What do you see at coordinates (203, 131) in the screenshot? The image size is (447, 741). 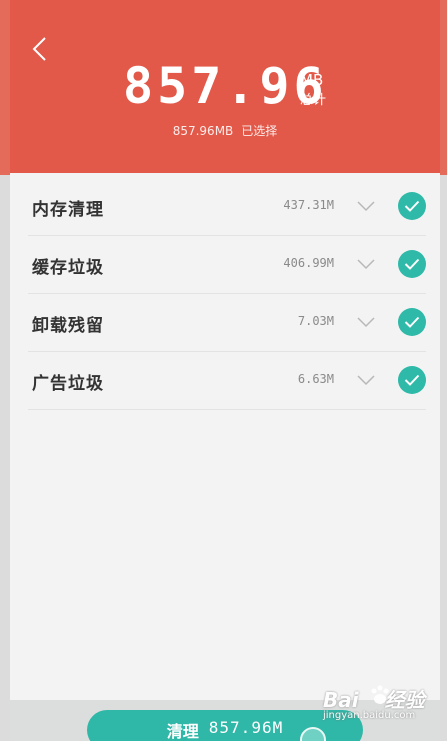 I see `selected-amount: 857.96MB` at bounding box center [203, 131].